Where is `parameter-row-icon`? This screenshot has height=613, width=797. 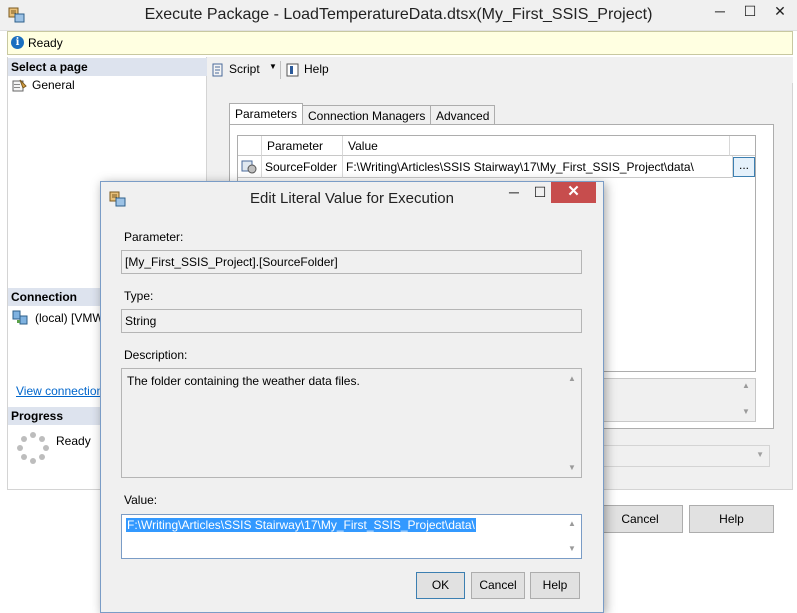
parameter-row-icon is located at coordinates (249, 168).